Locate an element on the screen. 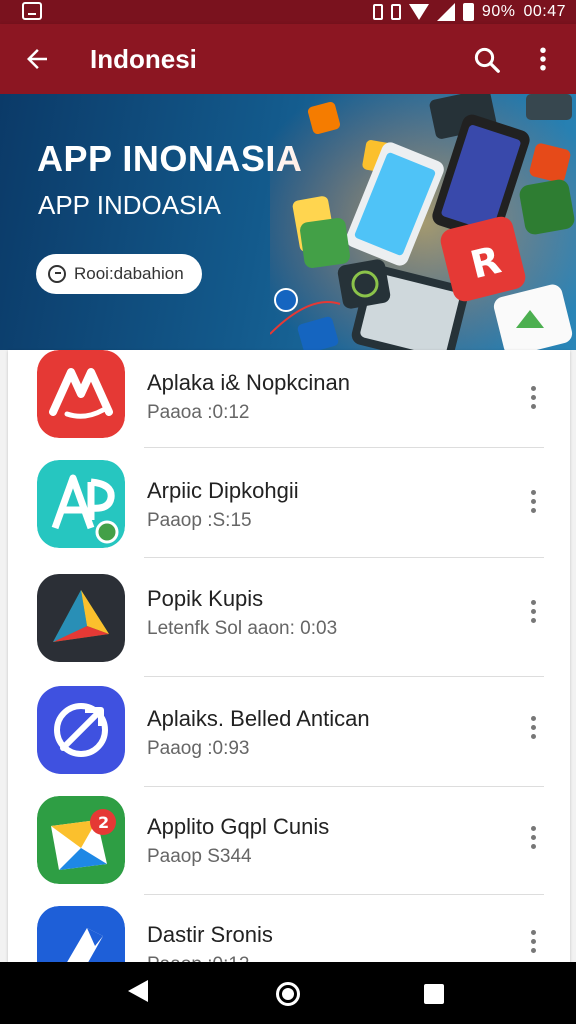 Image resolution: width=576 pixels, height=1024 pixels. app-meta: Paaoa :0:12 is located at coordinates (198, 412).